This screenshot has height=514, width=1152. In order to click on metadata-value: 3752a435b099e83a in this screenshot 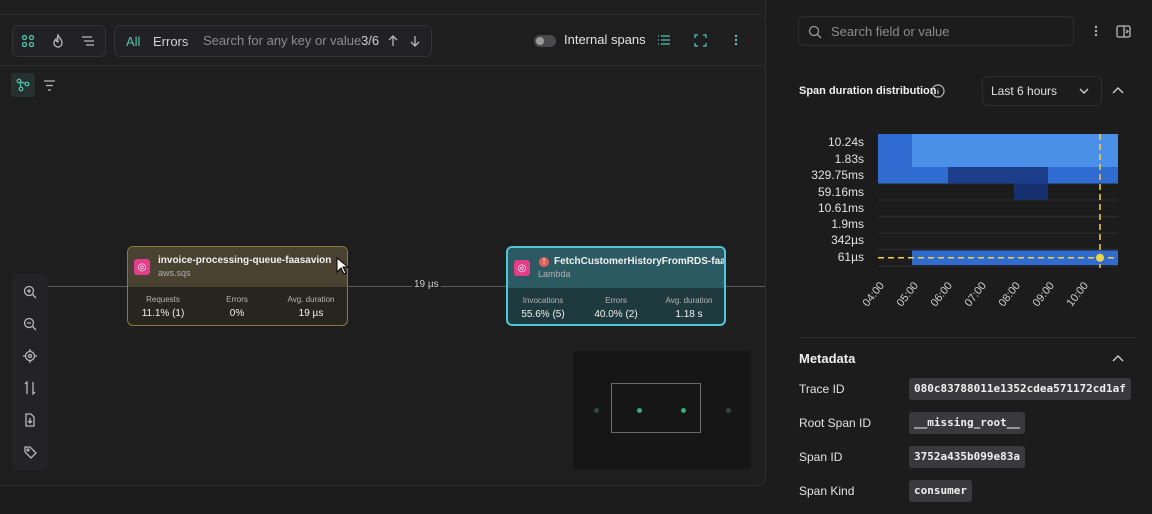, I will do `click(967, 457)`.